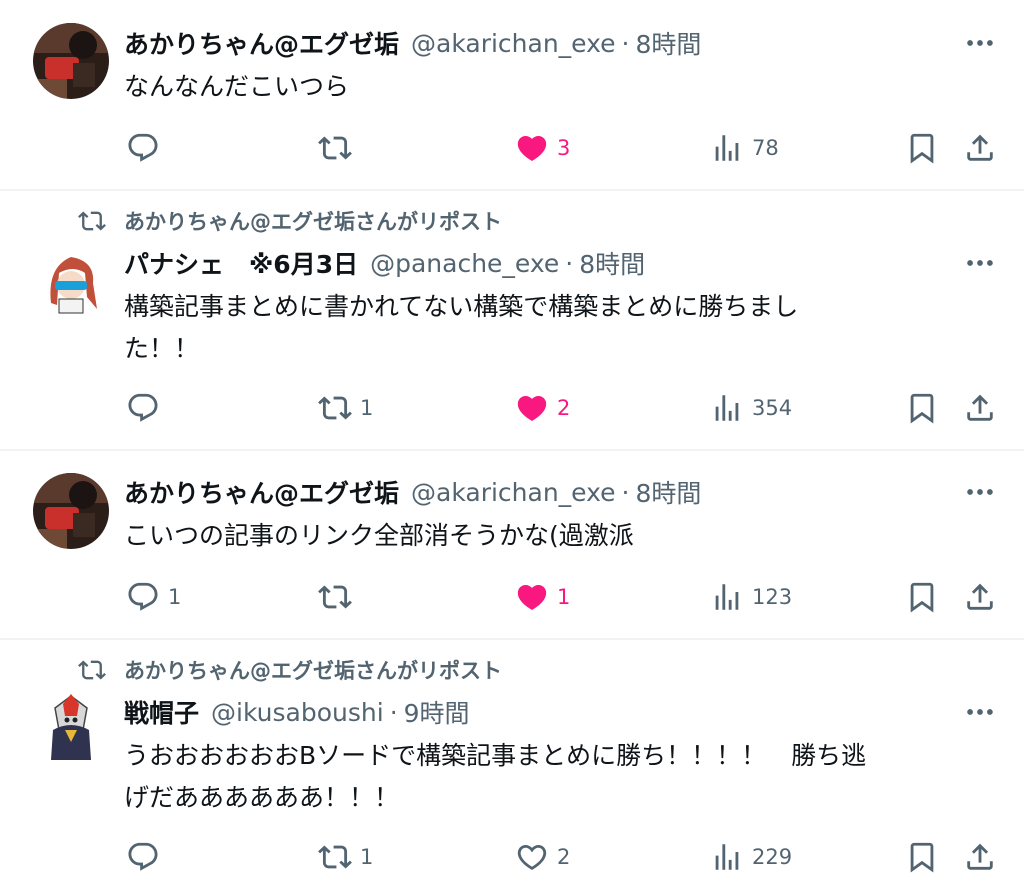 The image size is (1024, 890). What do you see at coordinates (765, 148) in the screenshot?
I see `view-count: 78` at bounding box center [765, 148].